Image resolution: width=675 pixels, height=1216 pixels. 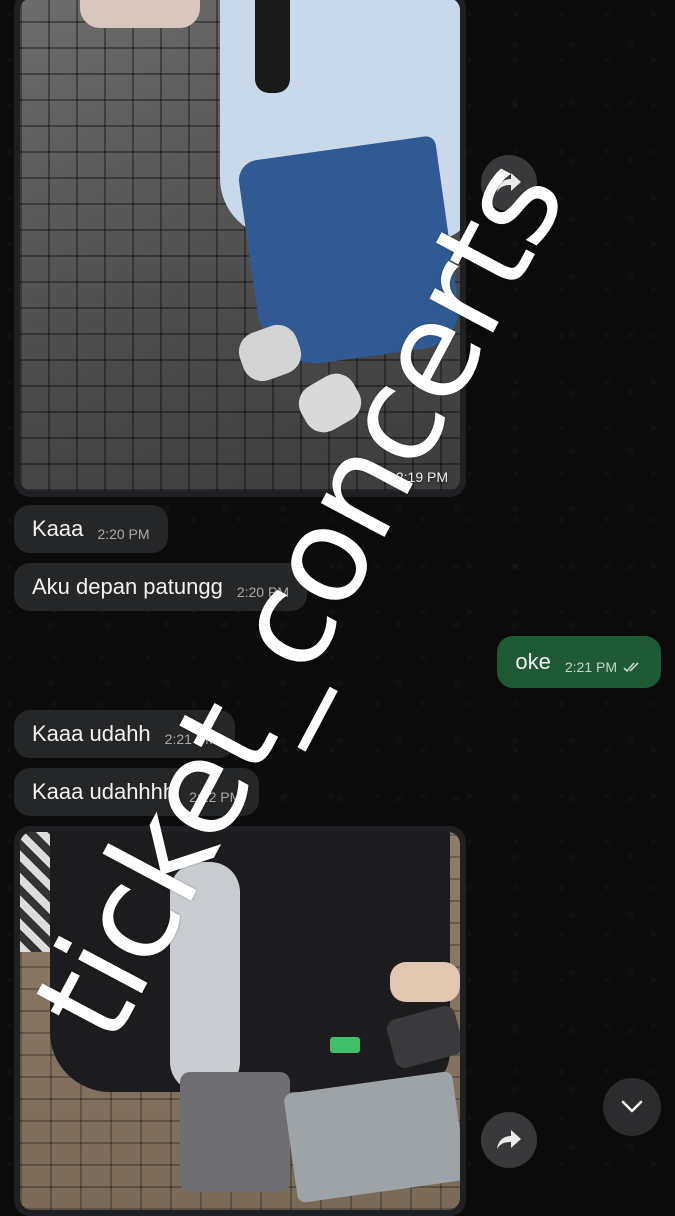 What do you see at coordinates (104, 791) in the screenshot?
I see `message-text: Kaaa udahhhh` at bounding box center [104, 791].